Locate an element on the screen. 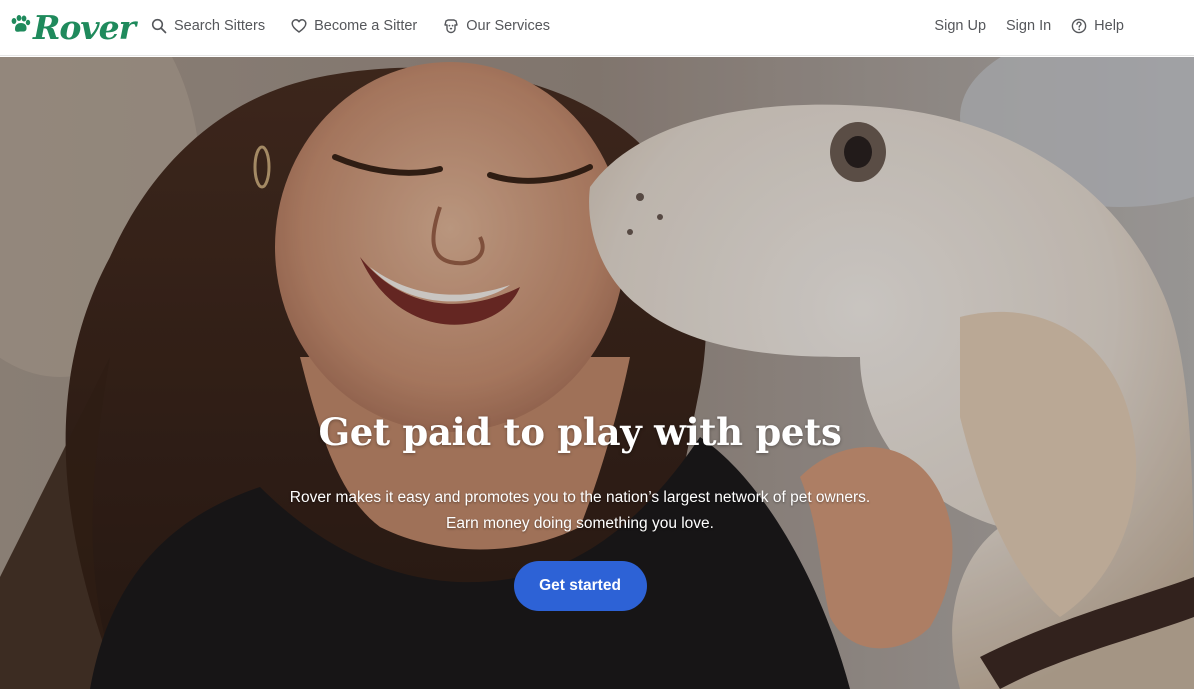 The image size is (1194, 689). dog-face-icon is located at coordinates (451, 26).